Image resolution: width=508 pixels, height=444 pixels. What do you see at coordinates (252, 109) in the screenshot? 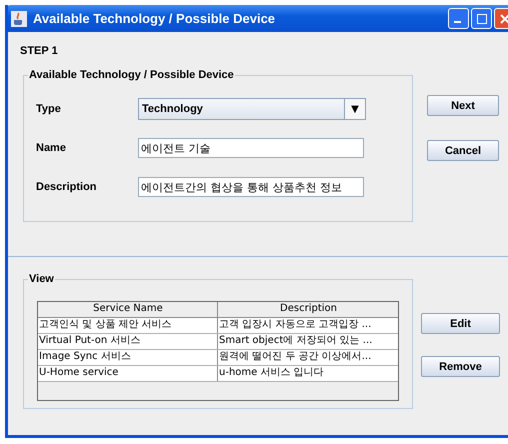
I see `type-dropdown: Technology ▼` at bounding box center [252, 109].